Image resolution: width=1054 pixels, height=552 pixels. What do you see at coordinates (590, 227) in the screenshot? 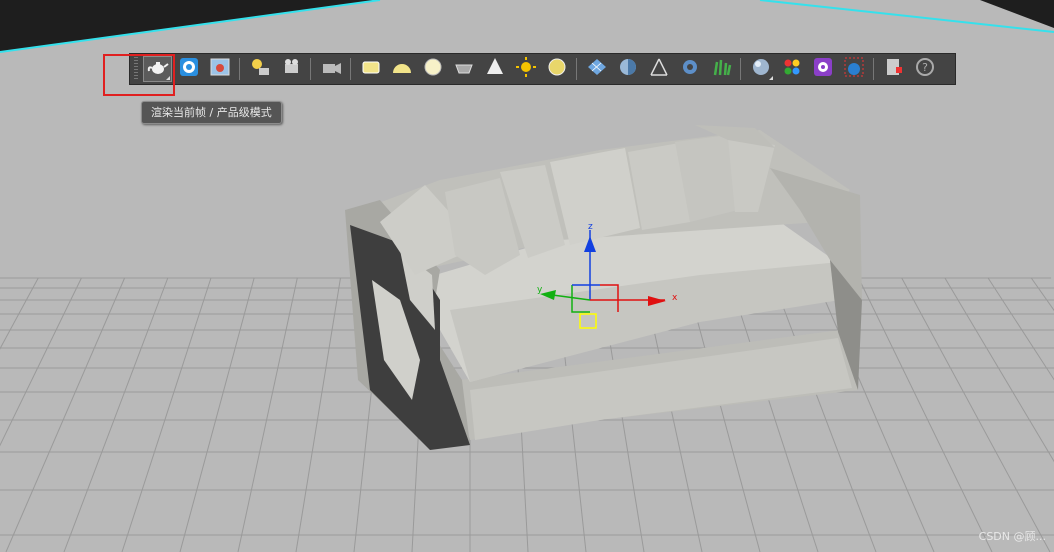
I see `gizmo-z-label: z` at bounding box center [590, 227].